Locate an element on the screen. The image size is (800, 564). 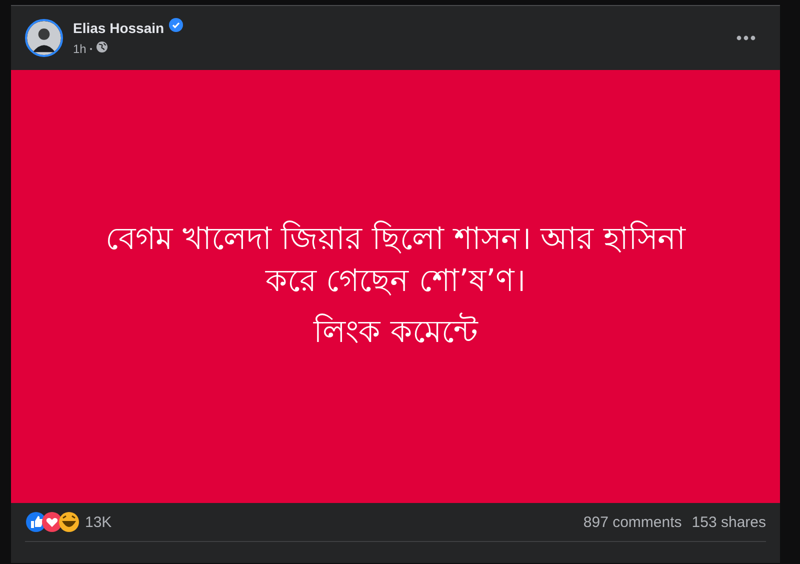
post-time: 1h is located at coordinates (79, 49).